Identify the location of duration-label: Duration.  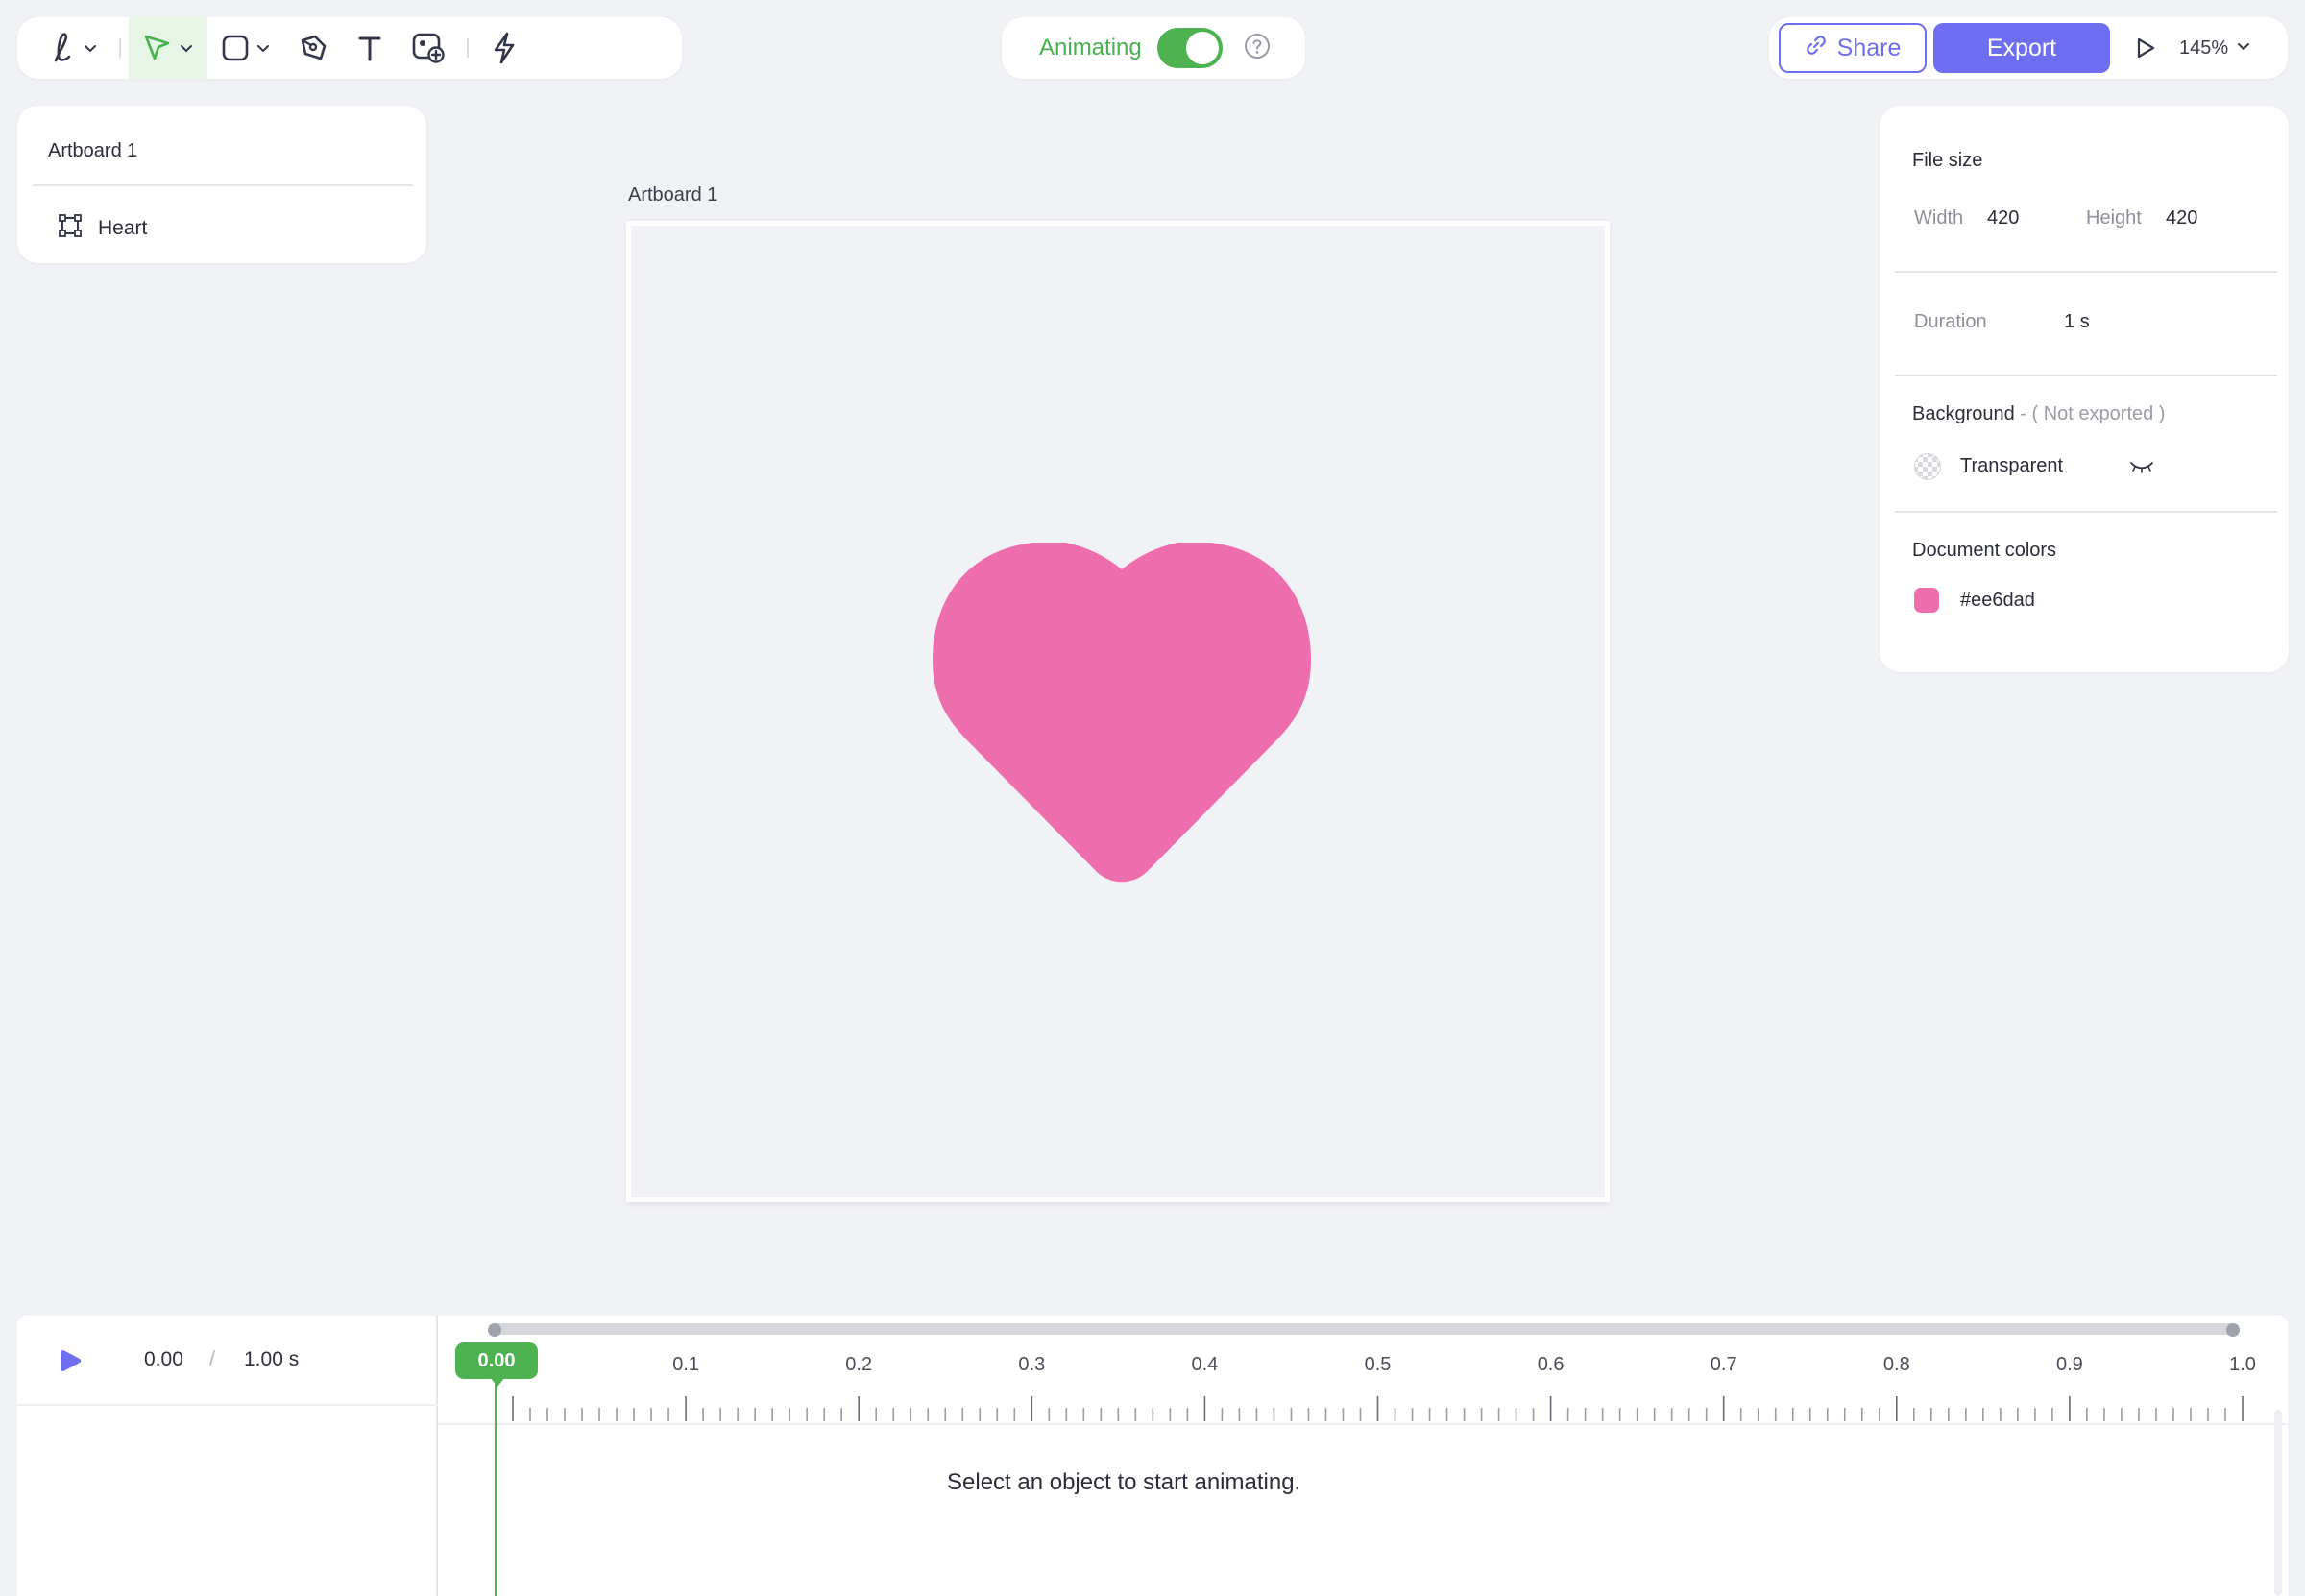
(1950, 321).